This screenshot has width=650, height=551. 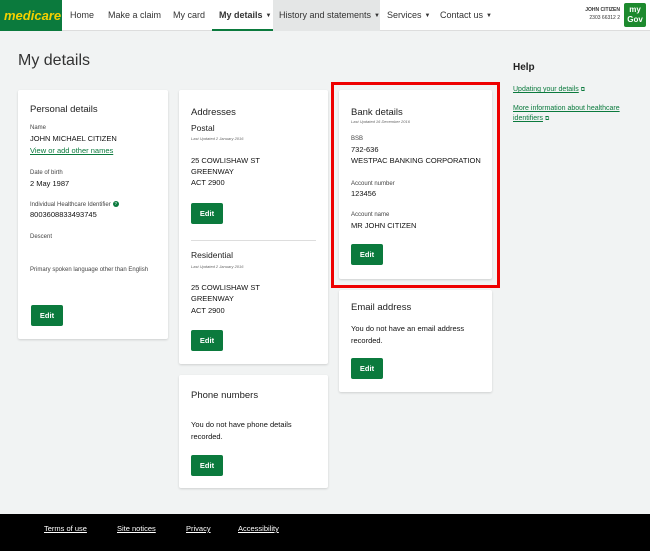 I want to click on highlight-frame, so click(x=415, y=185).